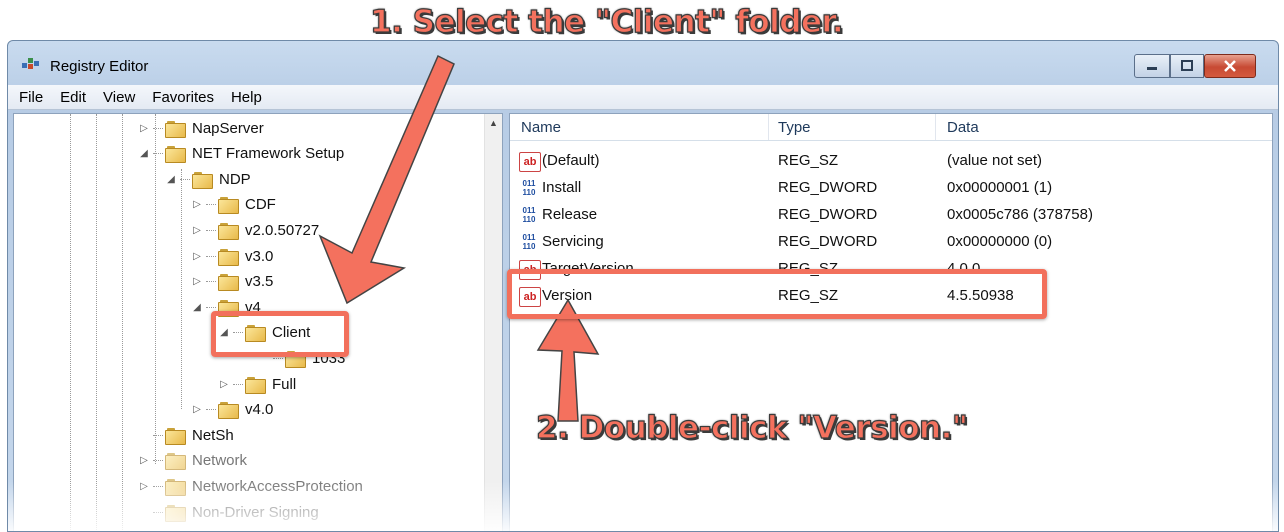 Image resolution: width=1284 pixels, height=532 pixels. I want to click on version-row-highlight, so click(777, 294).